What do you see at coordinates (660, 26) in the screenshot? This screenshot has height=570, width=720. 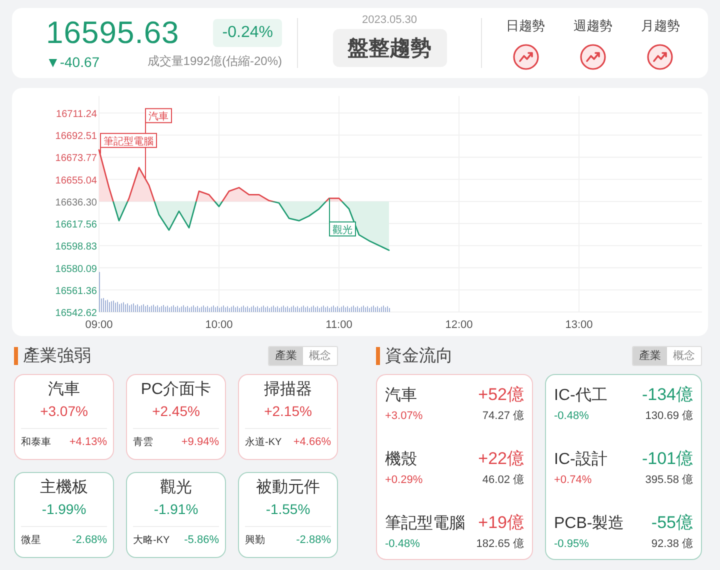 I see `trend-label: 月趨勢` at bounding box center [660, 26].